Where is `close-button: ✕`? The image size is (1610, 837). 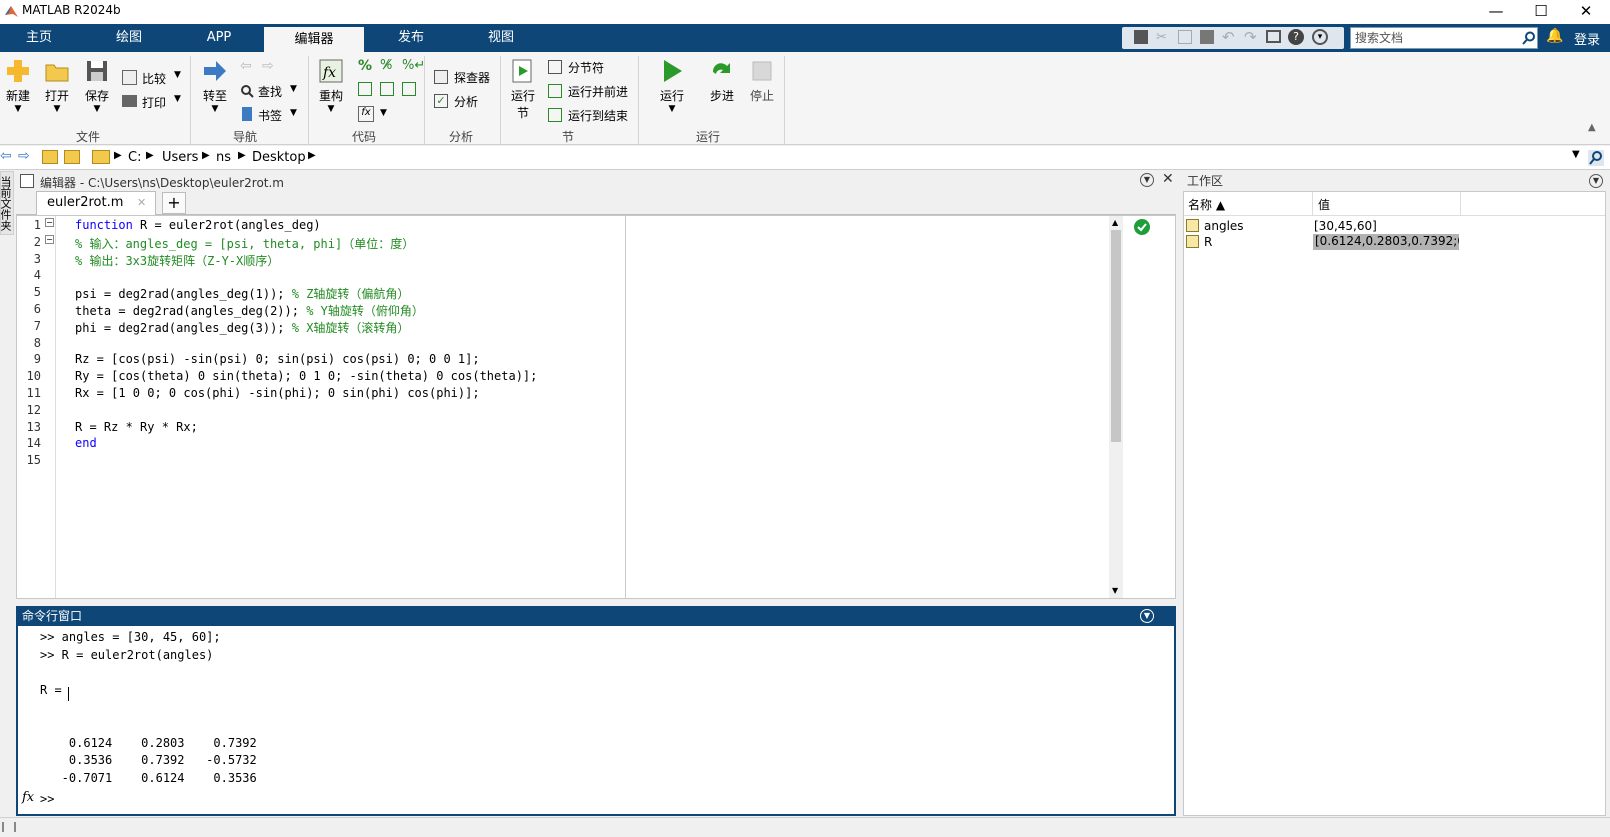
close-button: ✕ is located at coordinates (1586, 12).